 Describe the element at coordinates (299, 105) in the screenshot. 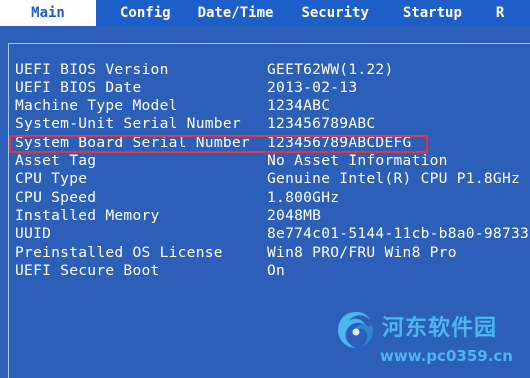

I see `info-value: 1234ABC` at that location.